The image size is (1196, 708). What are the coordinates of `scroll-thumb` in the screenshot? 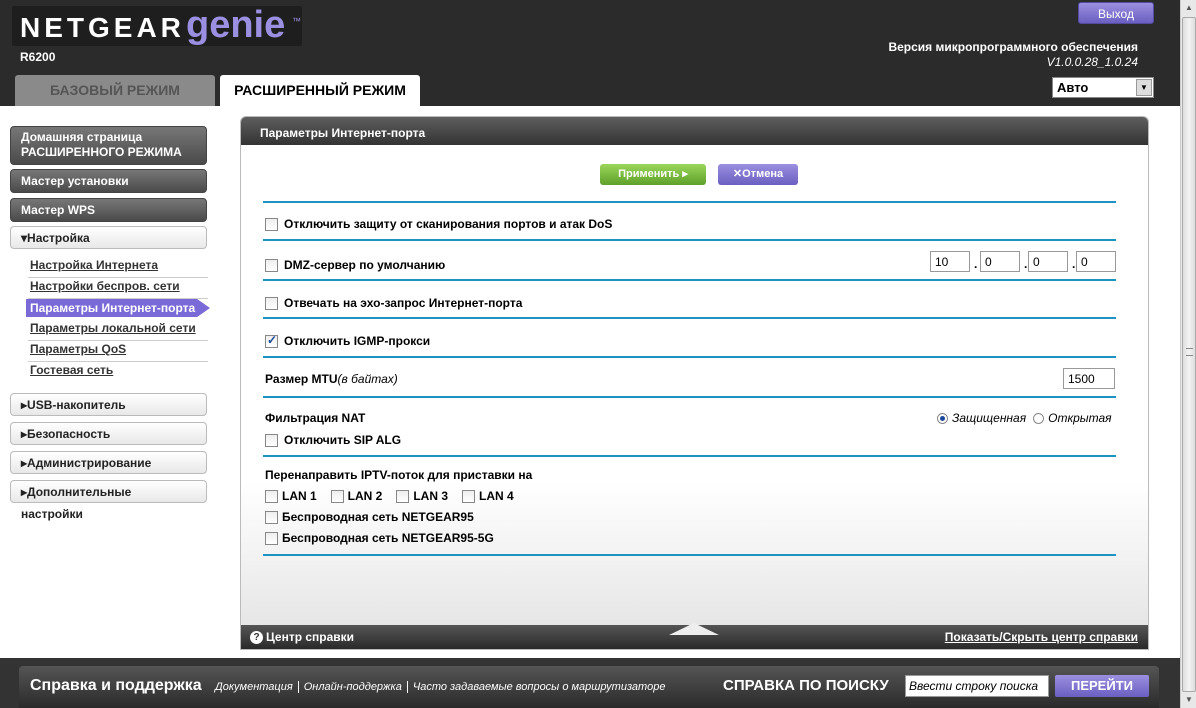 It's located at (1189, 354).